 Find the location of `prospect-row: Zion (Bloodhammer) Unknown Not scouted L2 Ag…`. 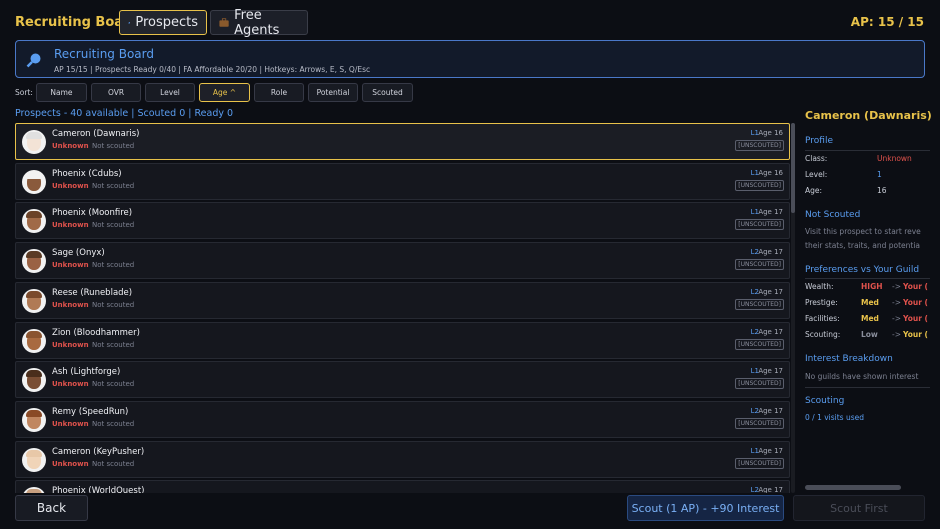

prospect-row: Zion (Bloodhammer) Unknown Not scouted L2 Ag… is located at coordinates (402, 340).